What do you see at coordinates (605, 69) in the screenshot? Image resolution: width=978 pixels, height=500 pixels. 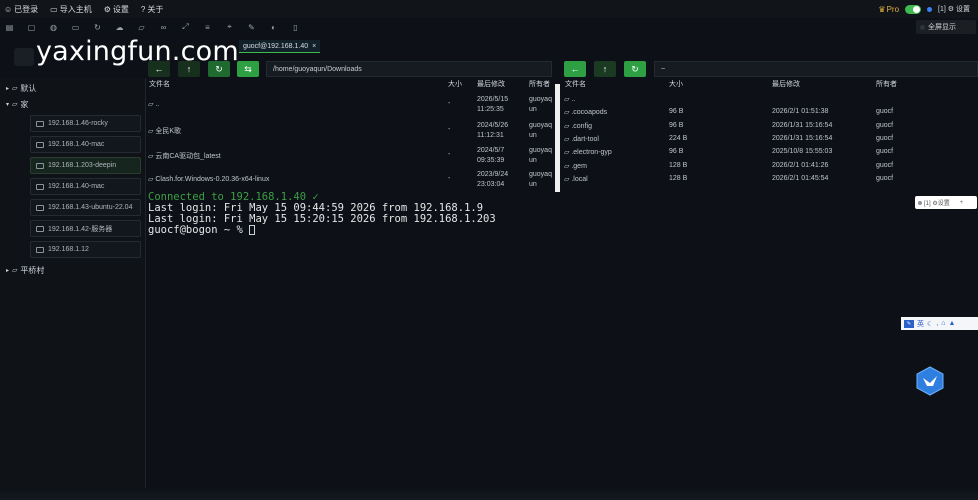 I see `right-upload-button: ↑` at bounding box center [605, 69].